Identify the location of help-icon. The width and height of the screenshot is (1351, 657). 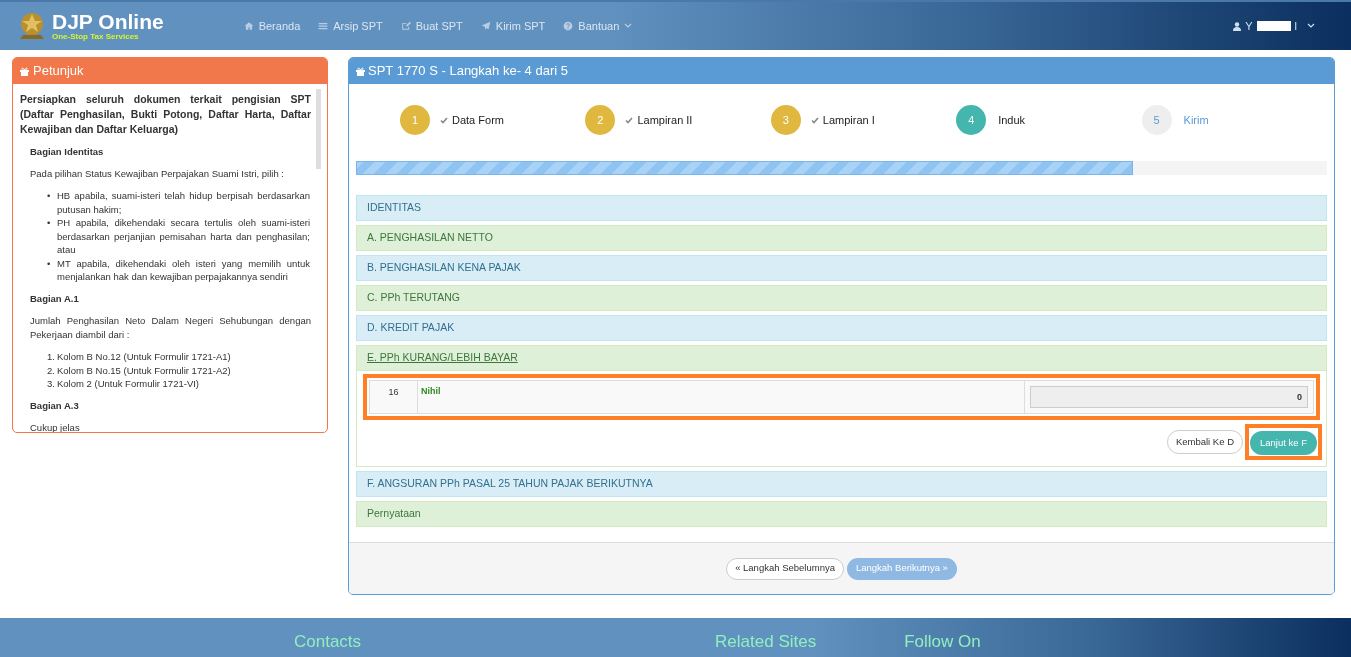
(568, 26).